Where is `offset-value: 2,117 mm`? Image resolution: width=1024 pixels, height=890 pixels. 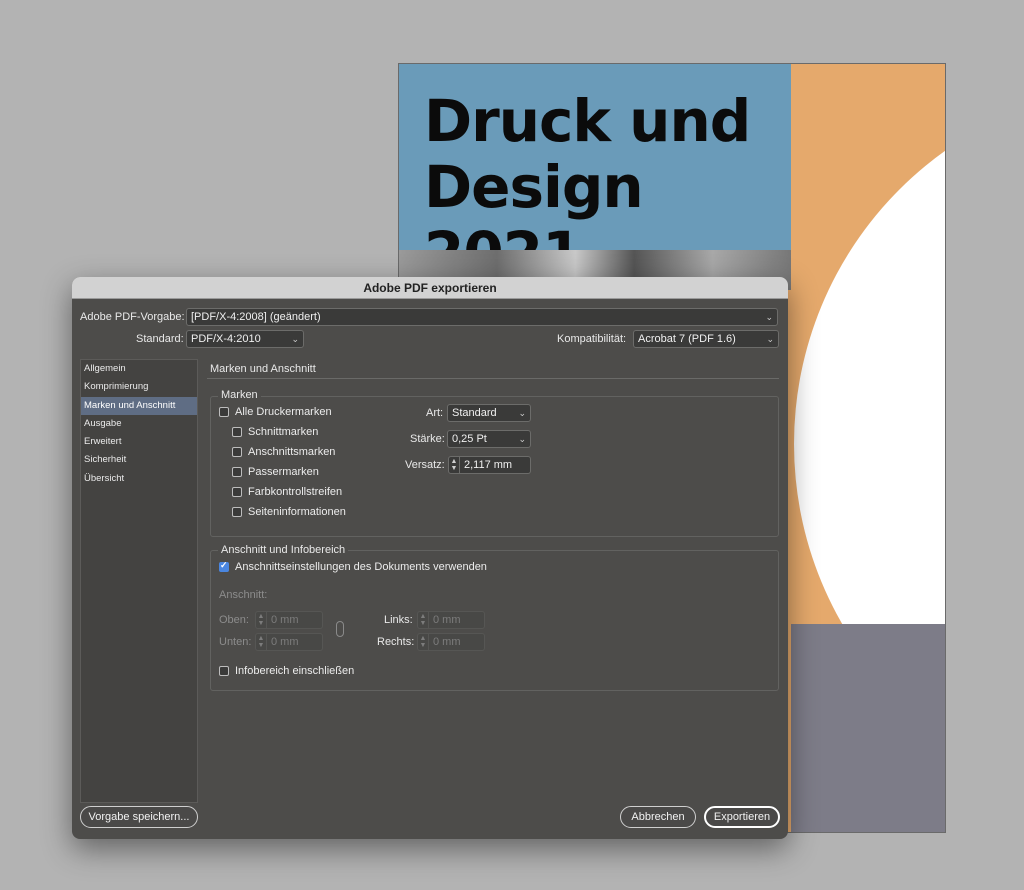 offset-value: 2,117 mm is located at coordinates (495, 465).